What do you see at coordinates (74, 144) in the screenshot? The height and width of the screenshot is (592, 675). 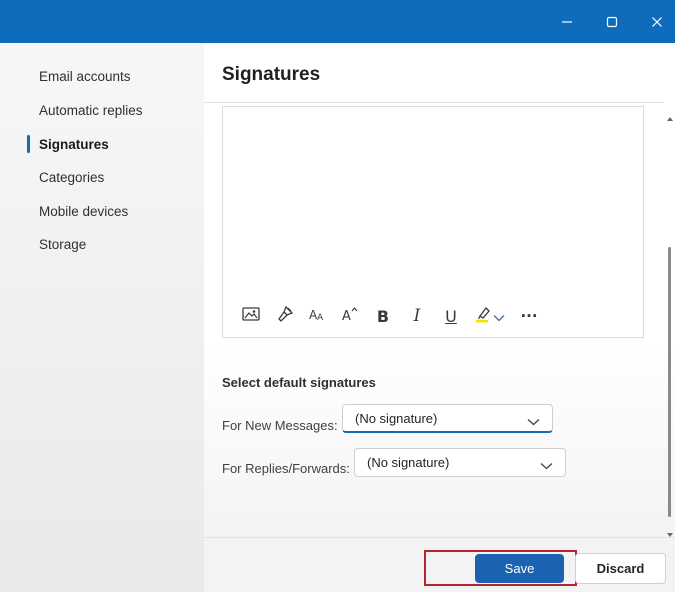 I see `sidebar-item-signatures: Signatures` at bounding box center [74, 144].